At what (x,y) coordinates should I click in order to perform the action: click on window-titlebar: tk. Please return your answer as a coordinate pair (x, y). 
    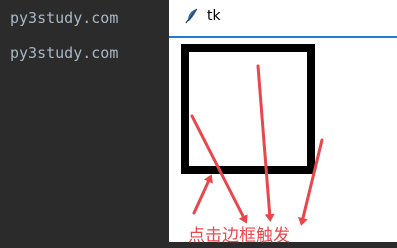
    Looking at the image, I should click on (283, 16).